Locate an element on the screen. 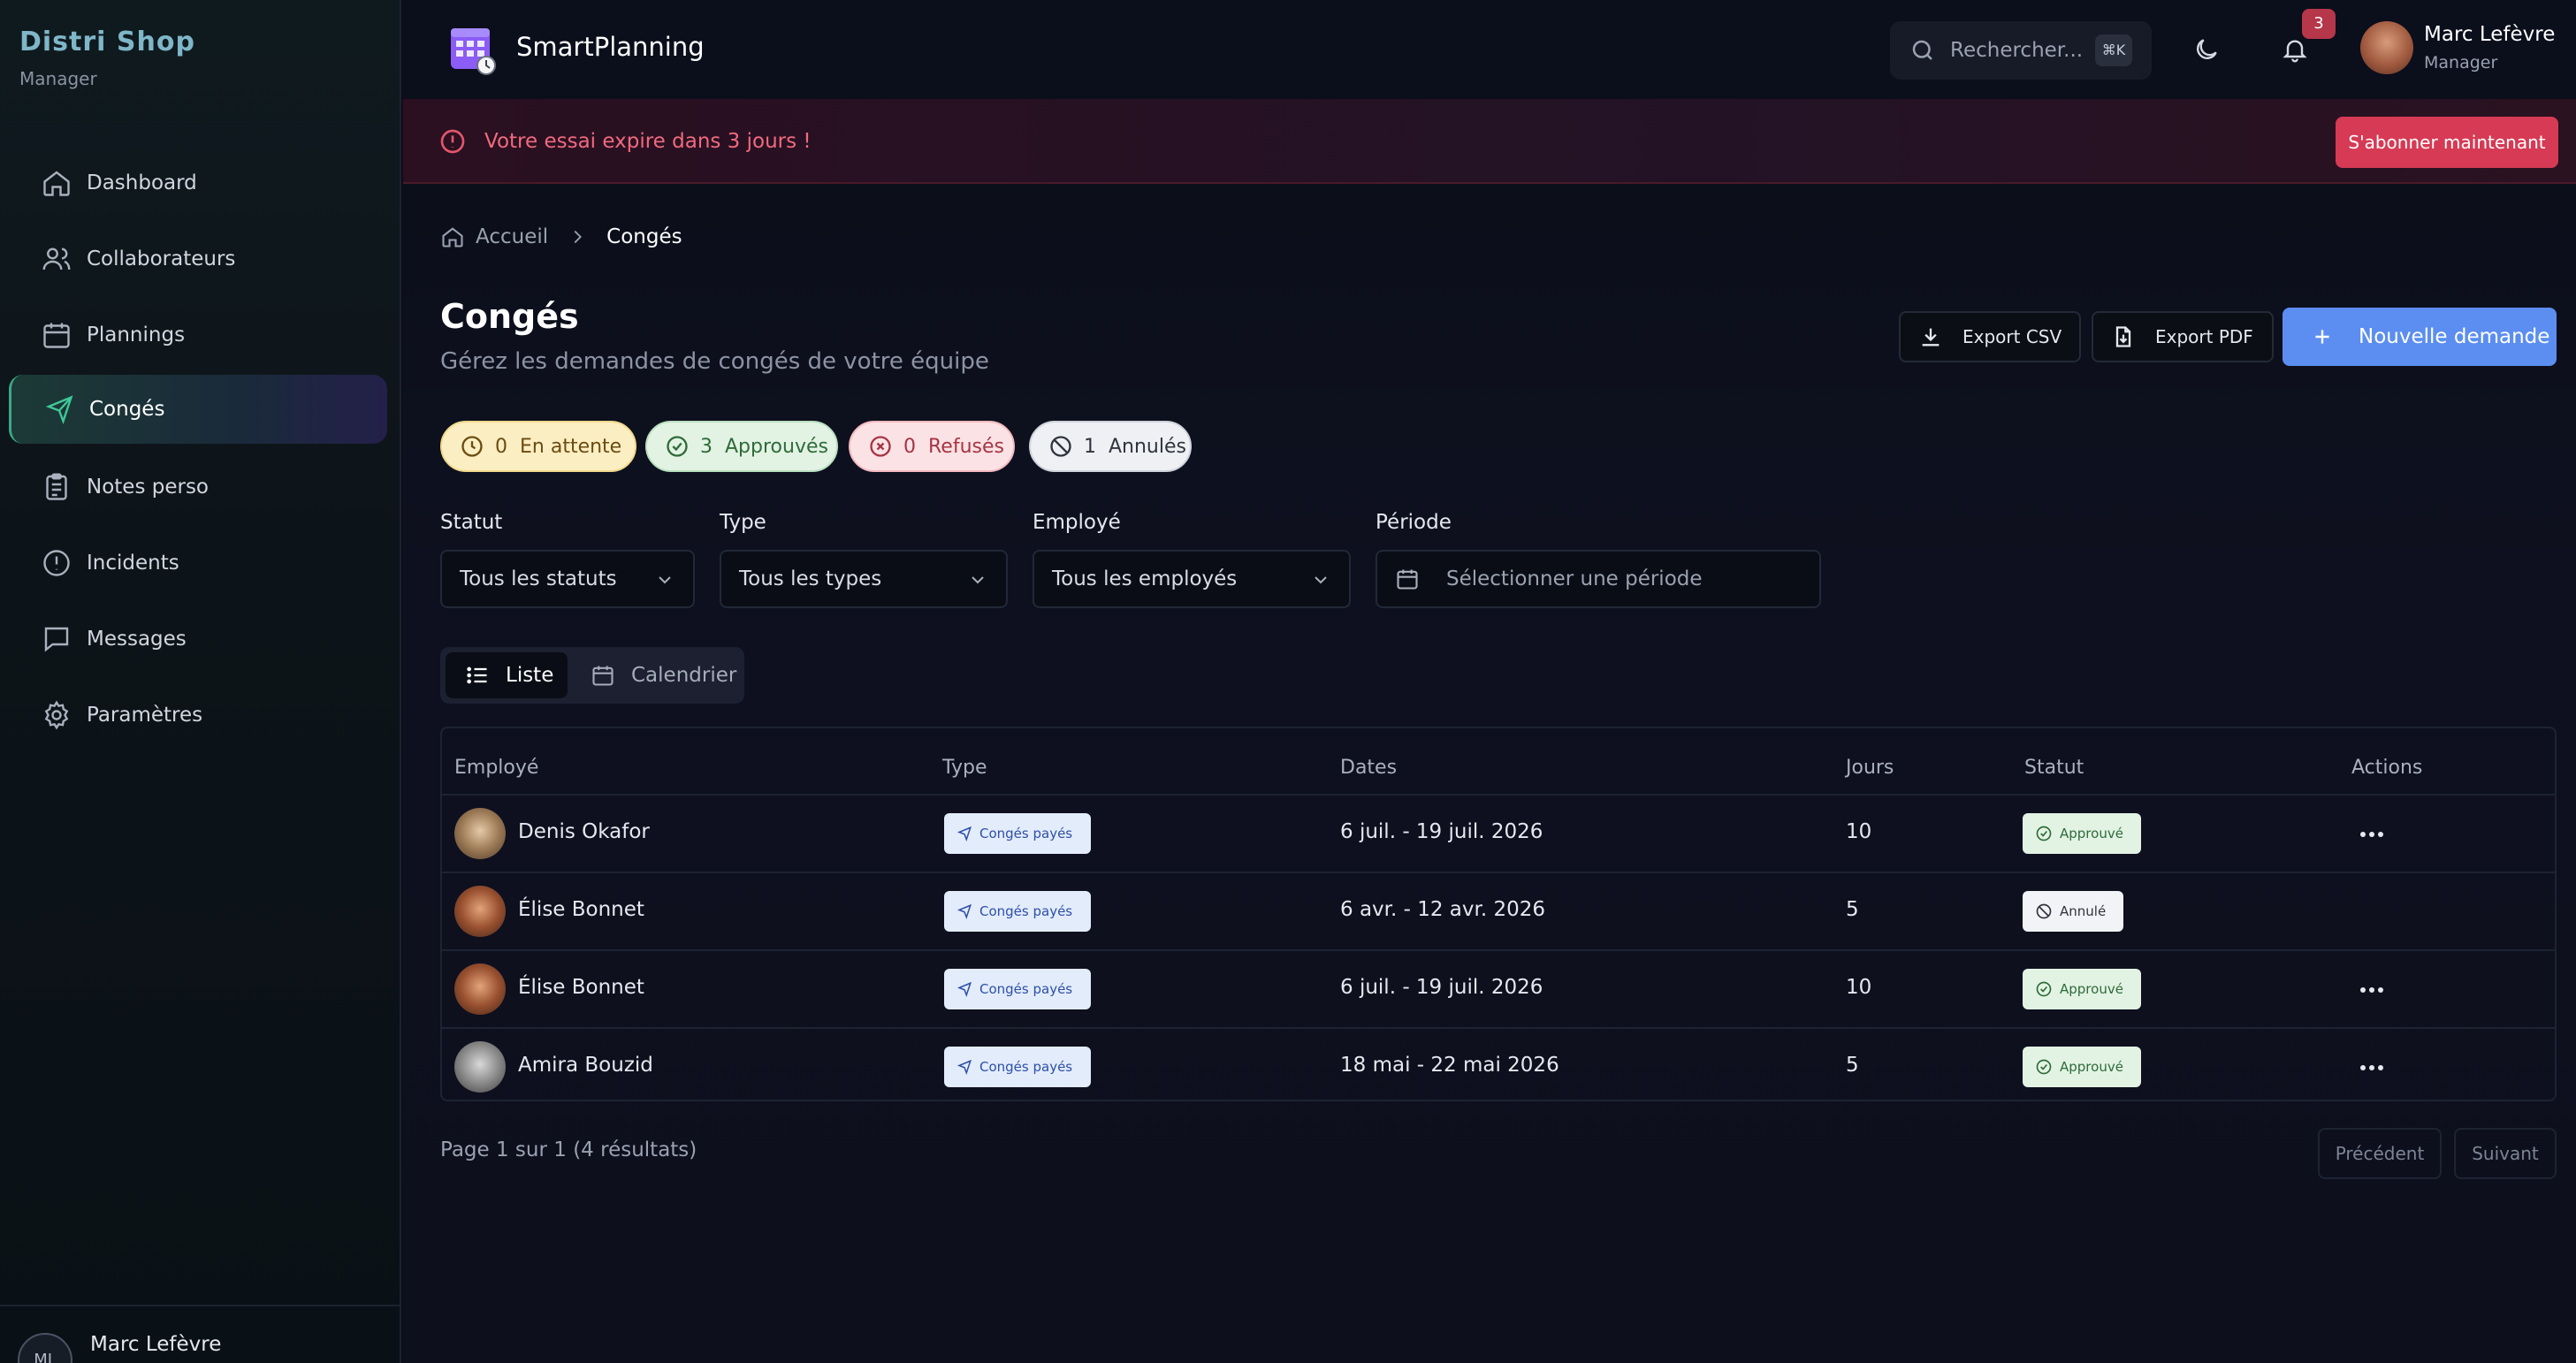  filter-status-label: Statut is located at coordinates (471, 522).